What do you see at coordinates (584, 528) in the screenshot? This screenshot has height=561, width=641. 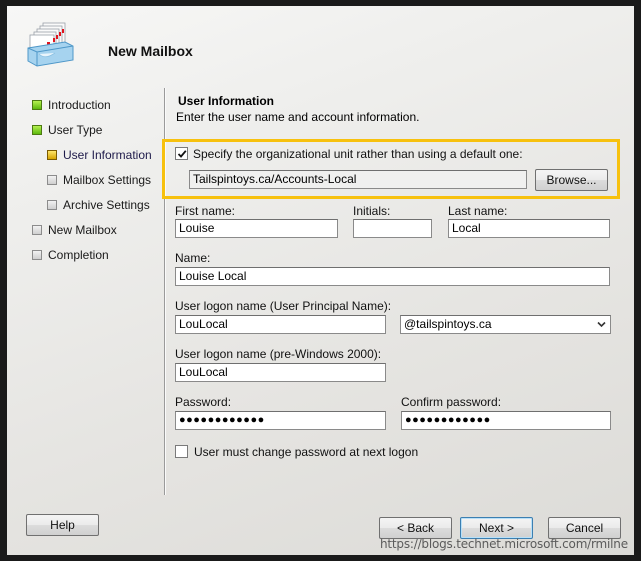 I see `cancel-button: Cancel` at bounding box center [584, 528].